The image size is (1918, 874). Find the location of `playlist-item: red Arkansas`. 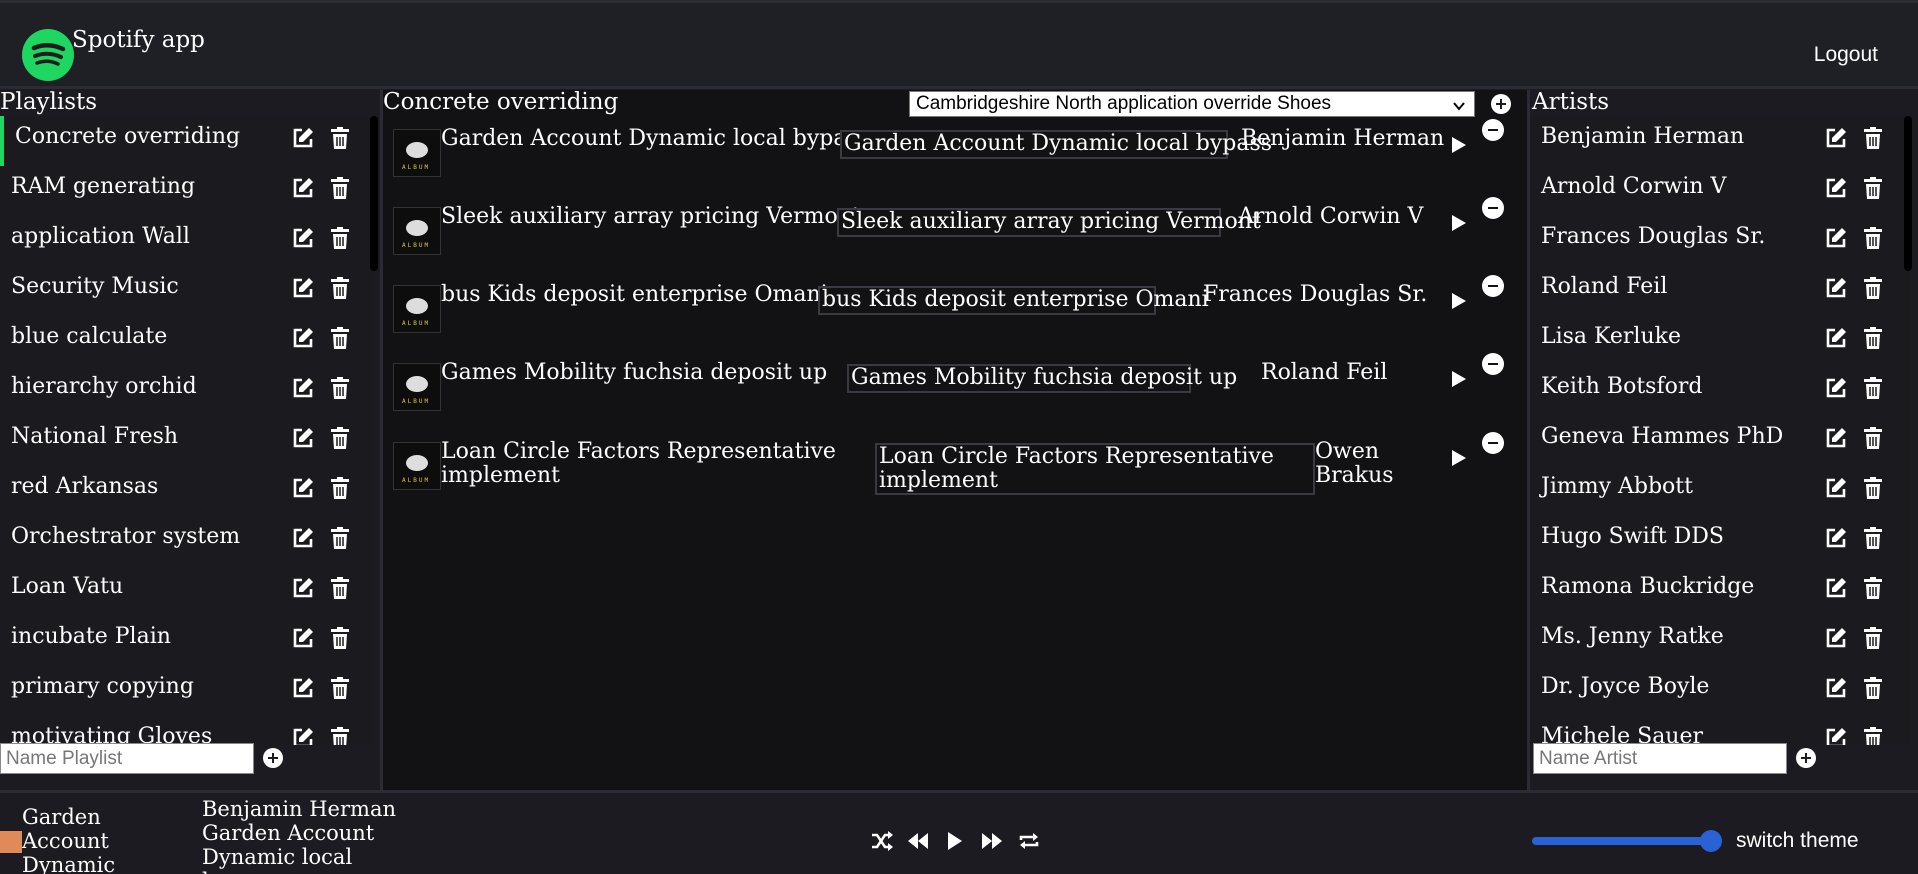

playlist-item: red Arkansas is located at coordinates (180, 489).